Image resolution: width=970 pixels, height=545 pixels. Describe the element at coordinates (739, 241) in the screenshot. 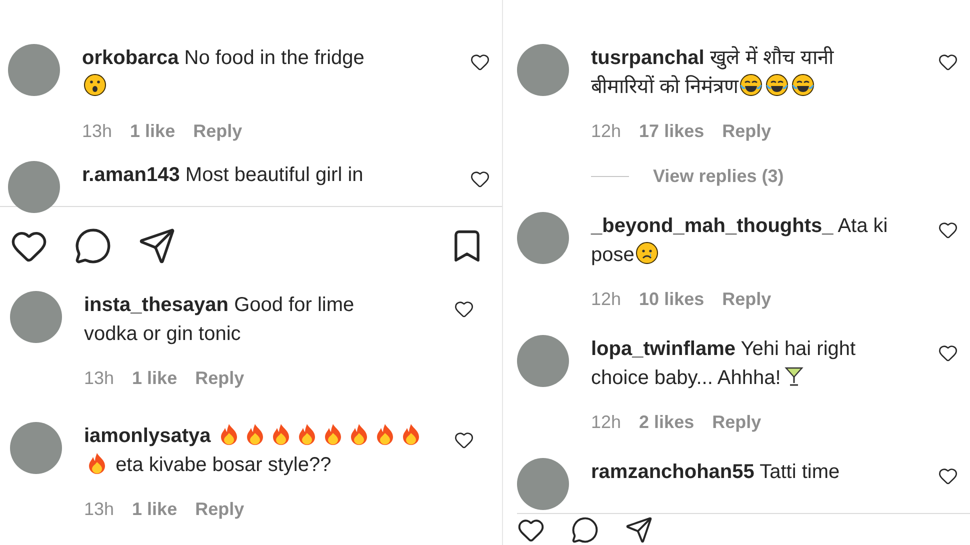

I see `comment-text: _beyond_mah_thoughts_ Ata ki pose` at that location.